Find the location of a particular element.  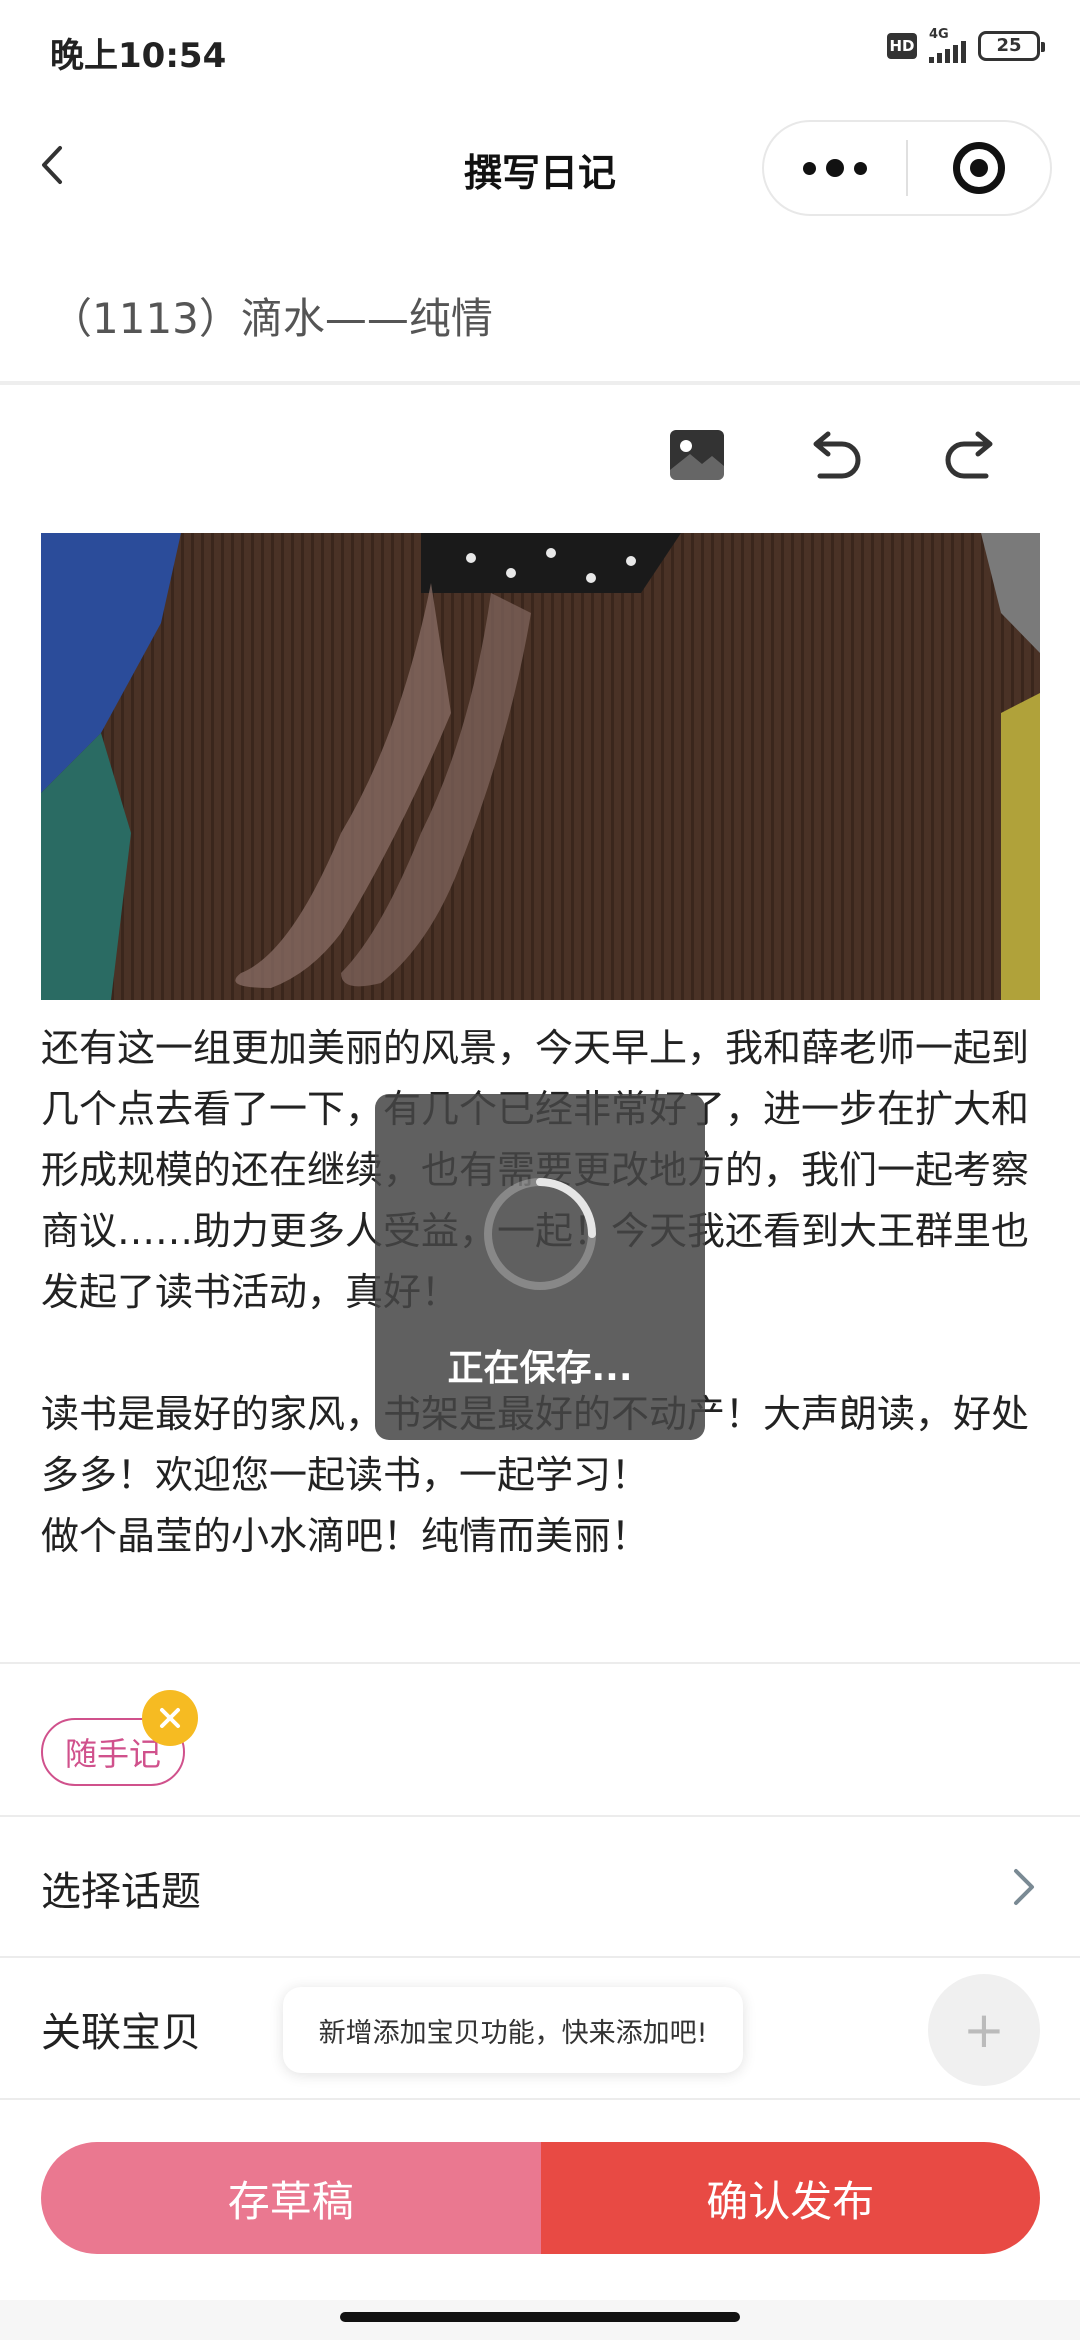

add-baby-button: + is located at coordinates (984, 2030).